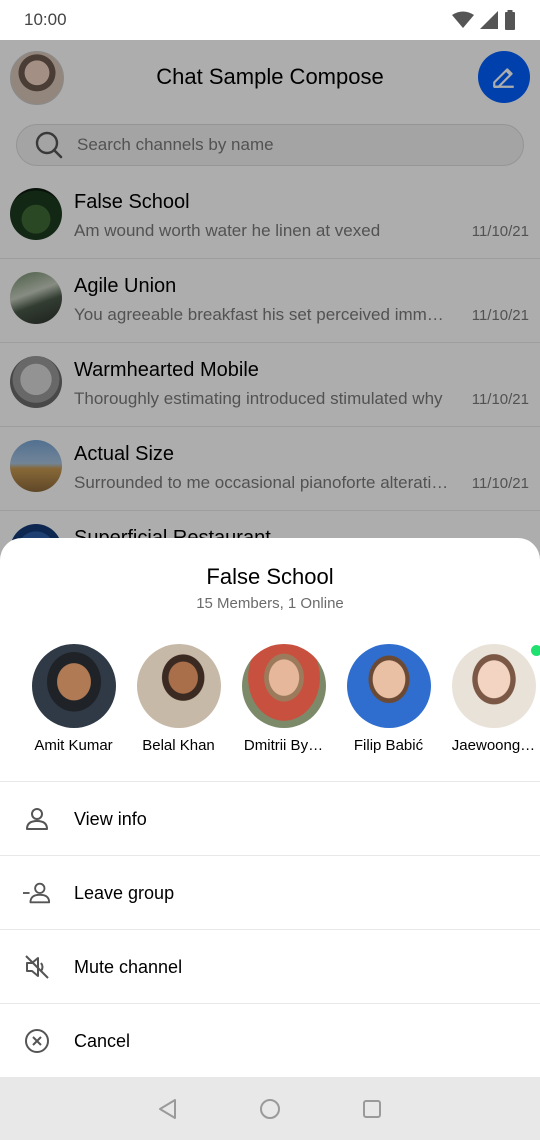  What do you see at coordinates (510, 20) in the screenshot?
I see `battery-icon` at bounding box center [510, 20].